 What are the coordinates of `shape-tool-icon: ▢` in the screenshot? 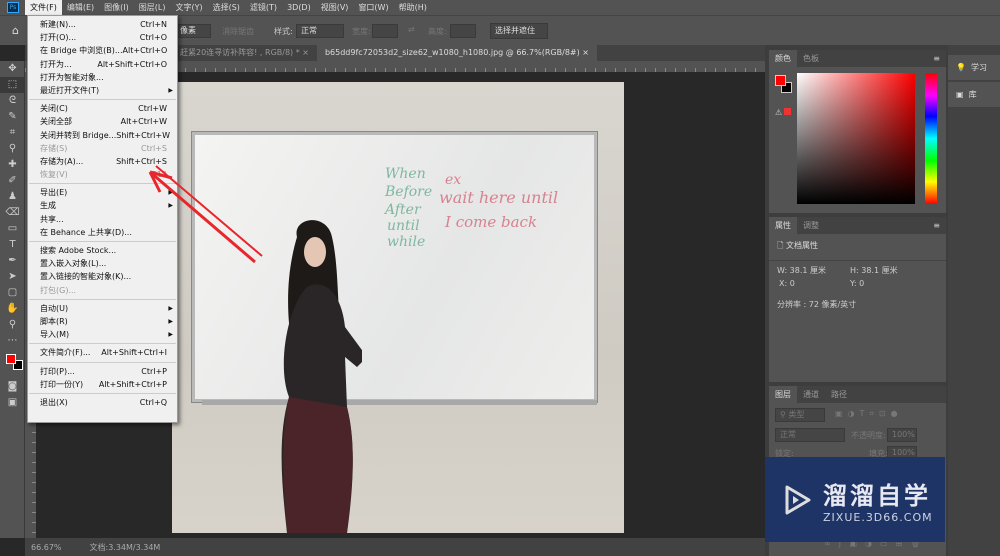 It's located at (12, 293).